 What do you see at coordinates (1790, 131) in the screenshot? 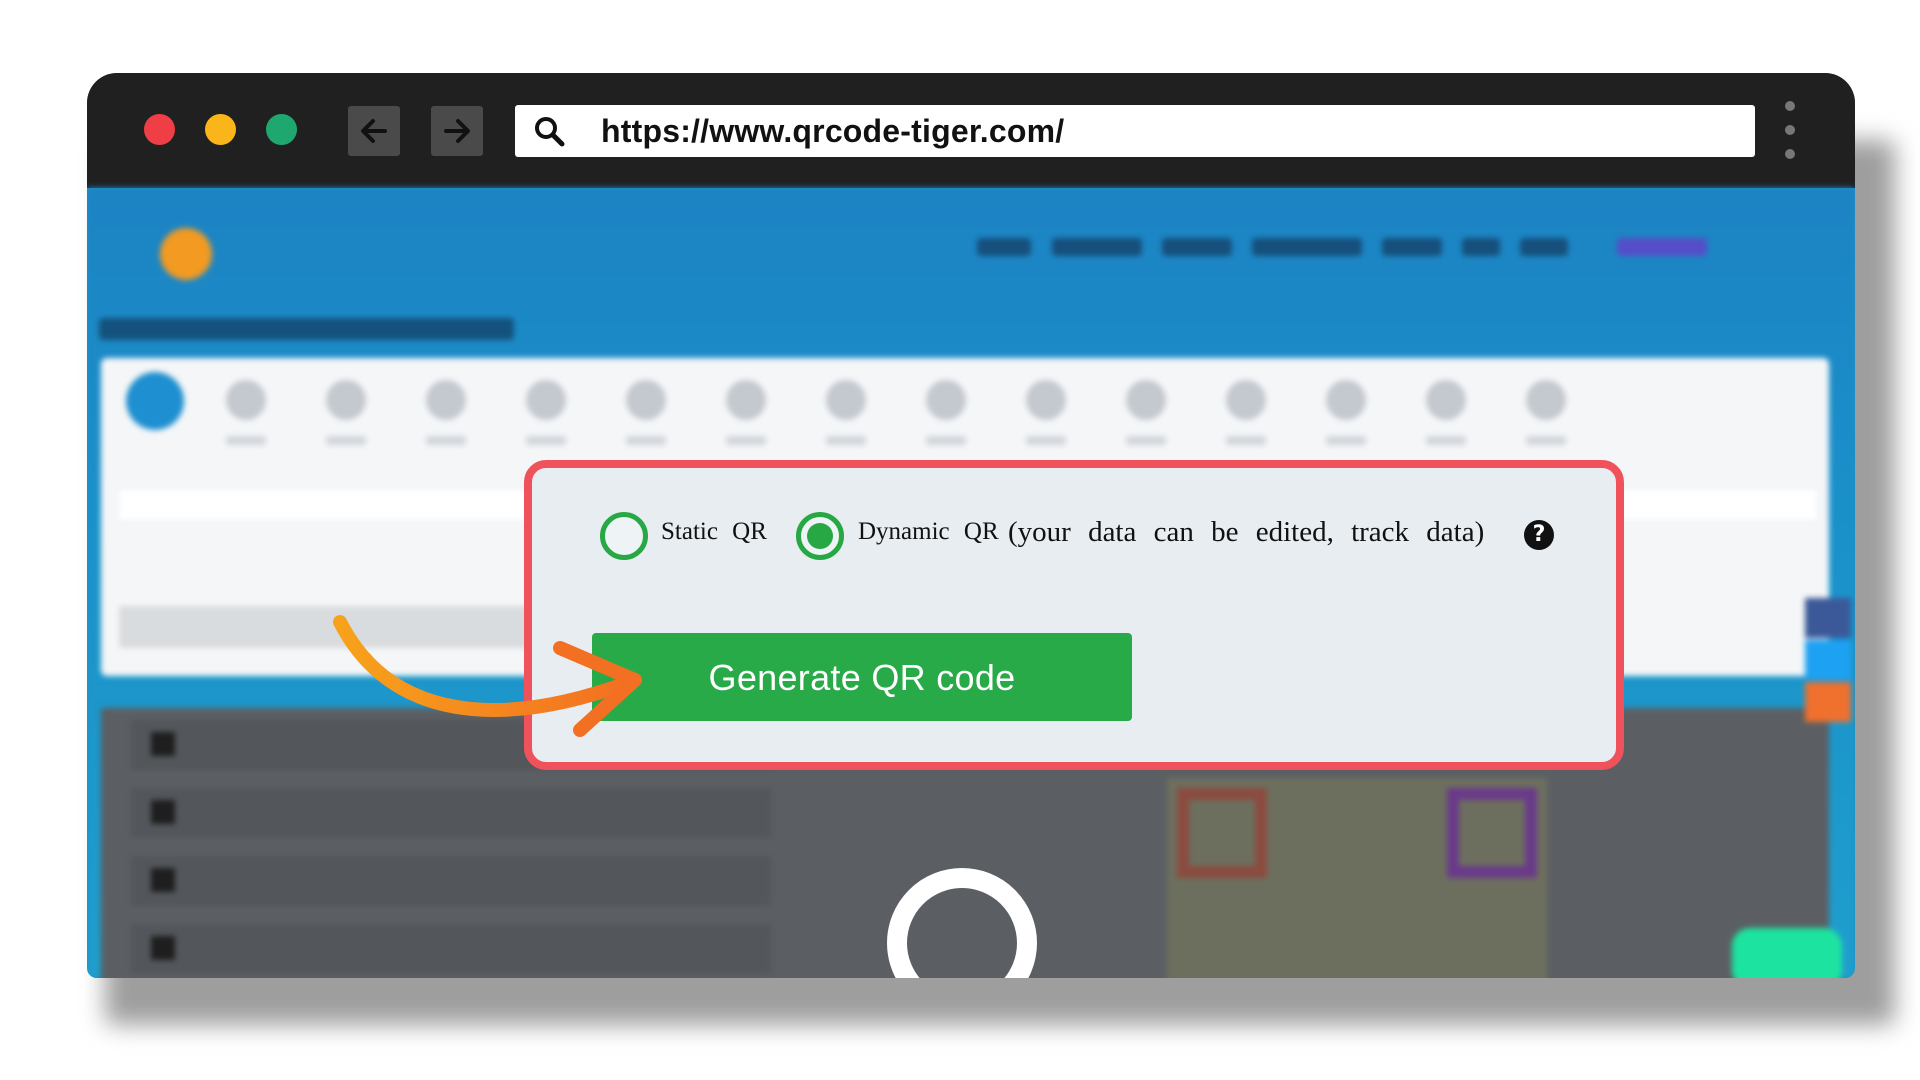
I see `kebab-menu-icon` at bounding box center [1790, 131].